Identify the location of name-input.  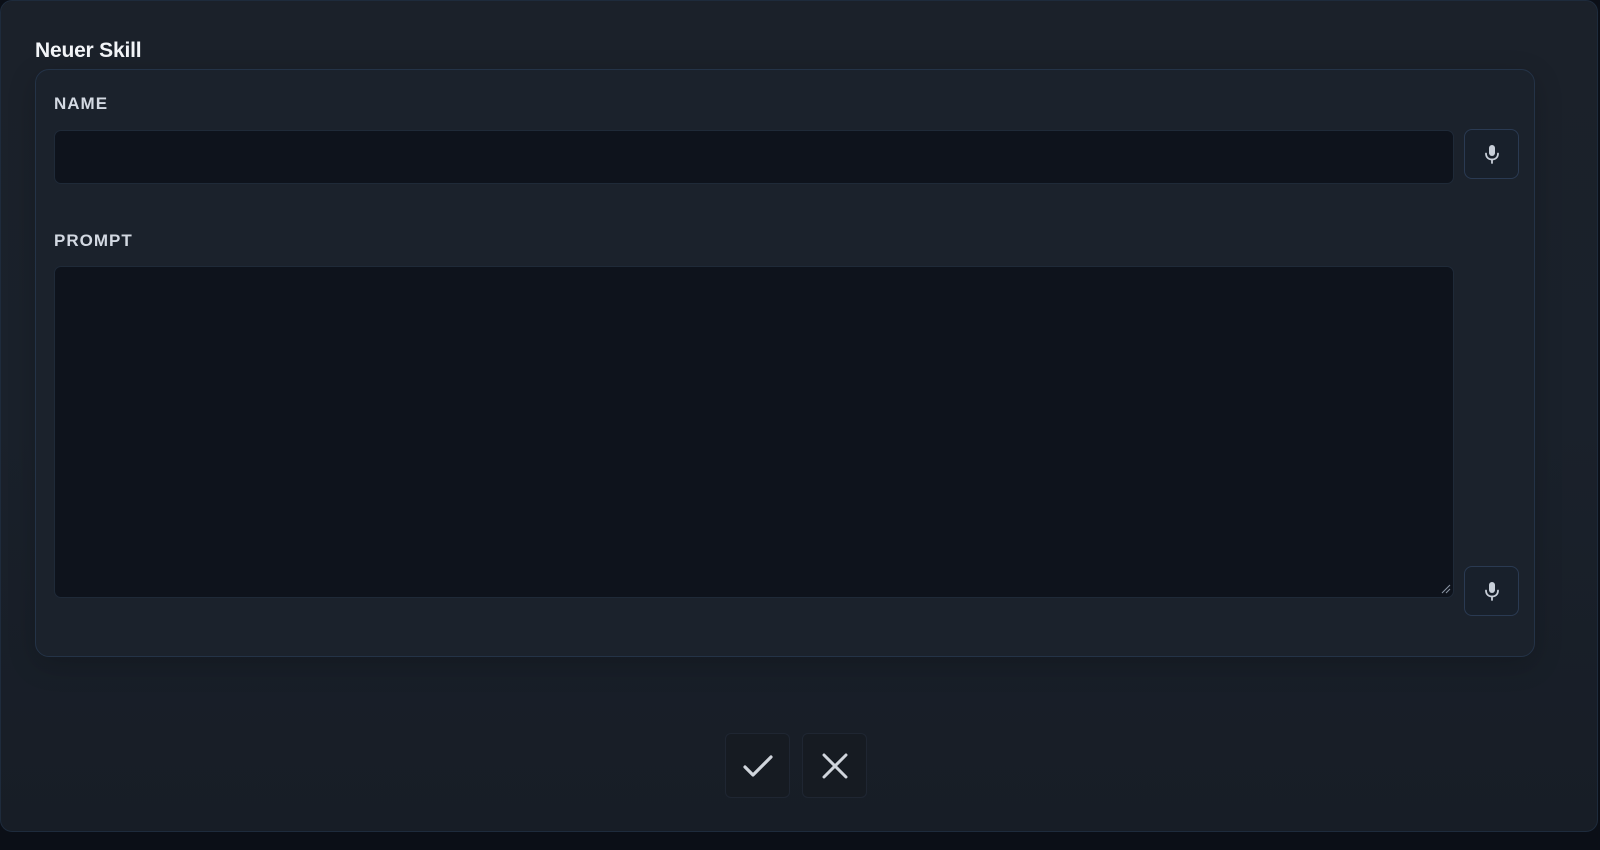
(754, 157).